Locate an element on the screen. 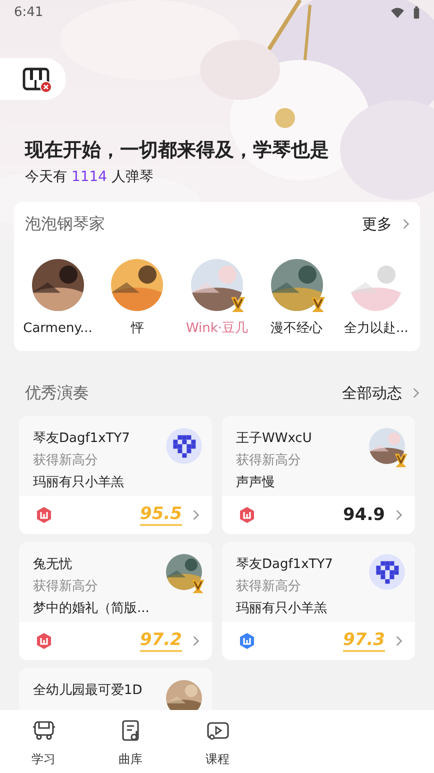 The height and width of the screenshot is (773, 434). performance-card: 全幼儿园最可爱1D is located at coordinates (115, 689).